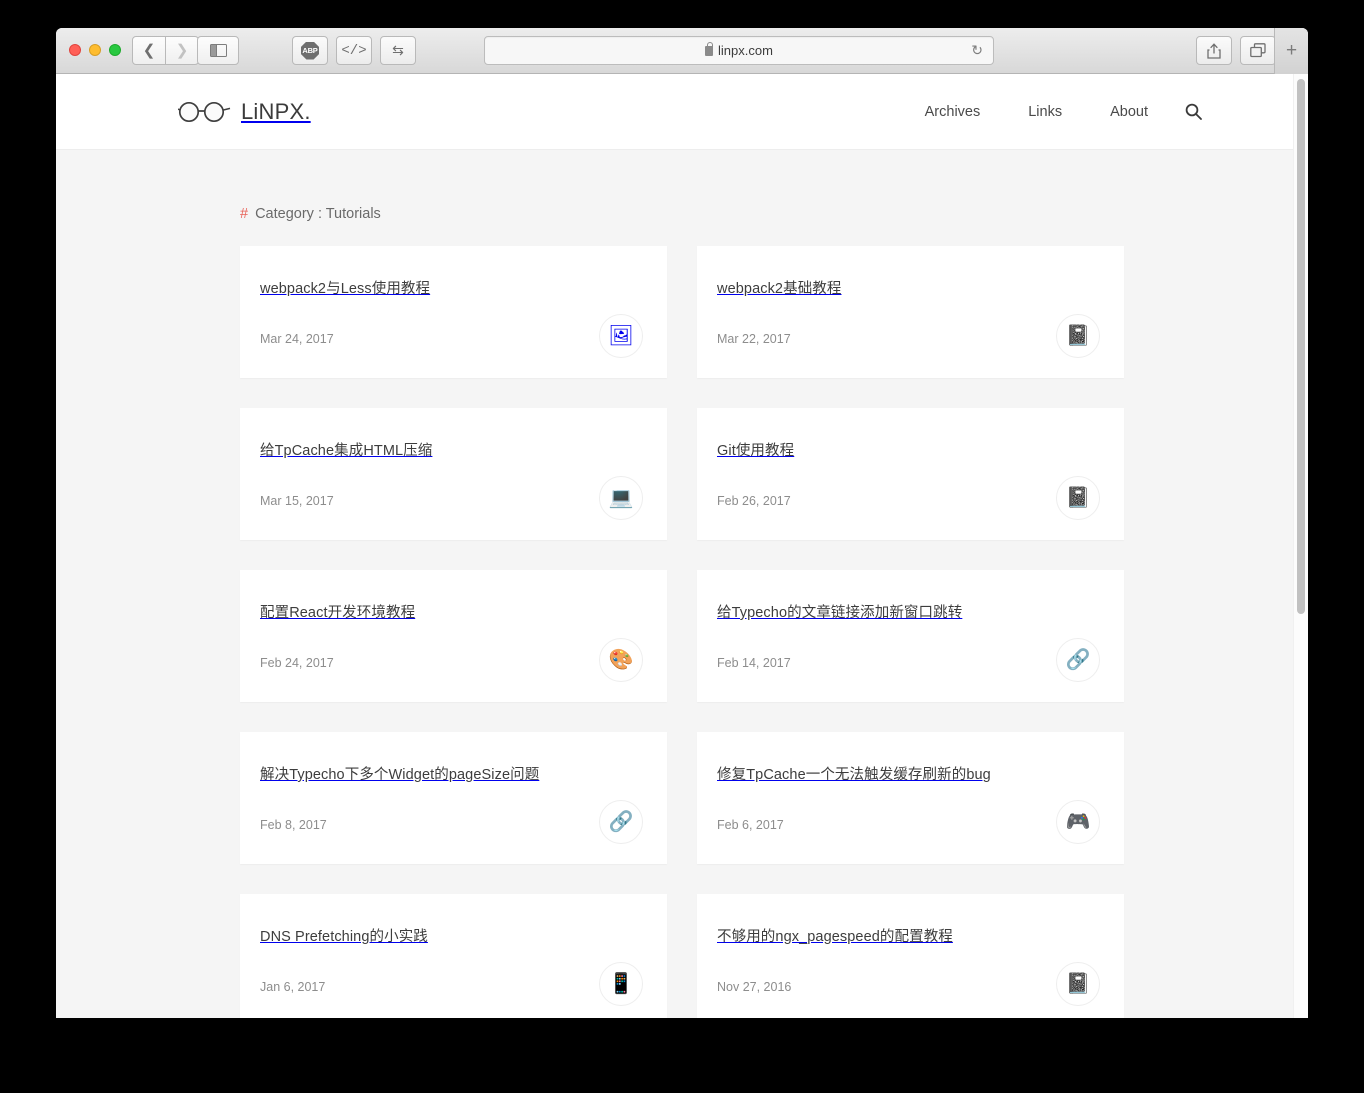  What do you see at coordinates (953, 112) in the screenshot?
I see `nav-item-archives: Archives` at bounding box center [953, 112].